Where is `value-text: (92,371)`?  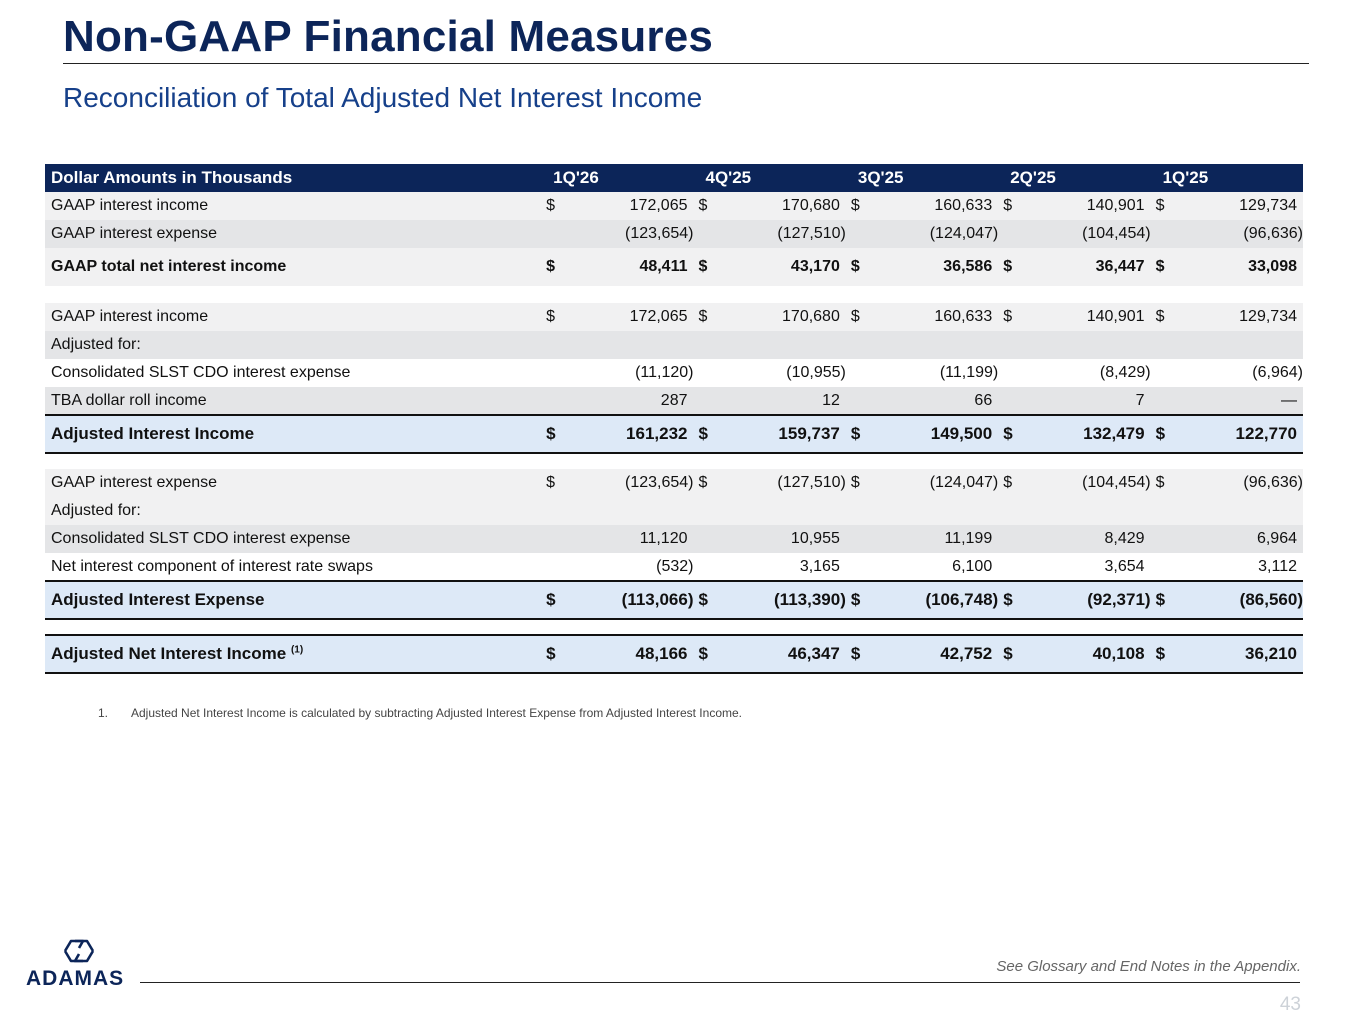
value-text: (92,371) is located at coordinates (1119, 599).